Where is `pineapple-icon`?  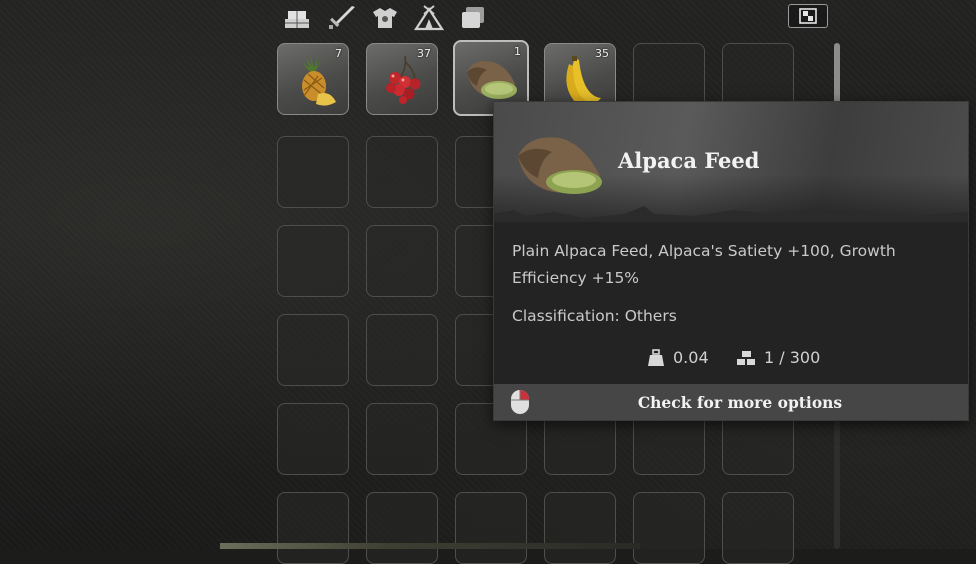 pineapple-icon is located at coordinates (319, 80).